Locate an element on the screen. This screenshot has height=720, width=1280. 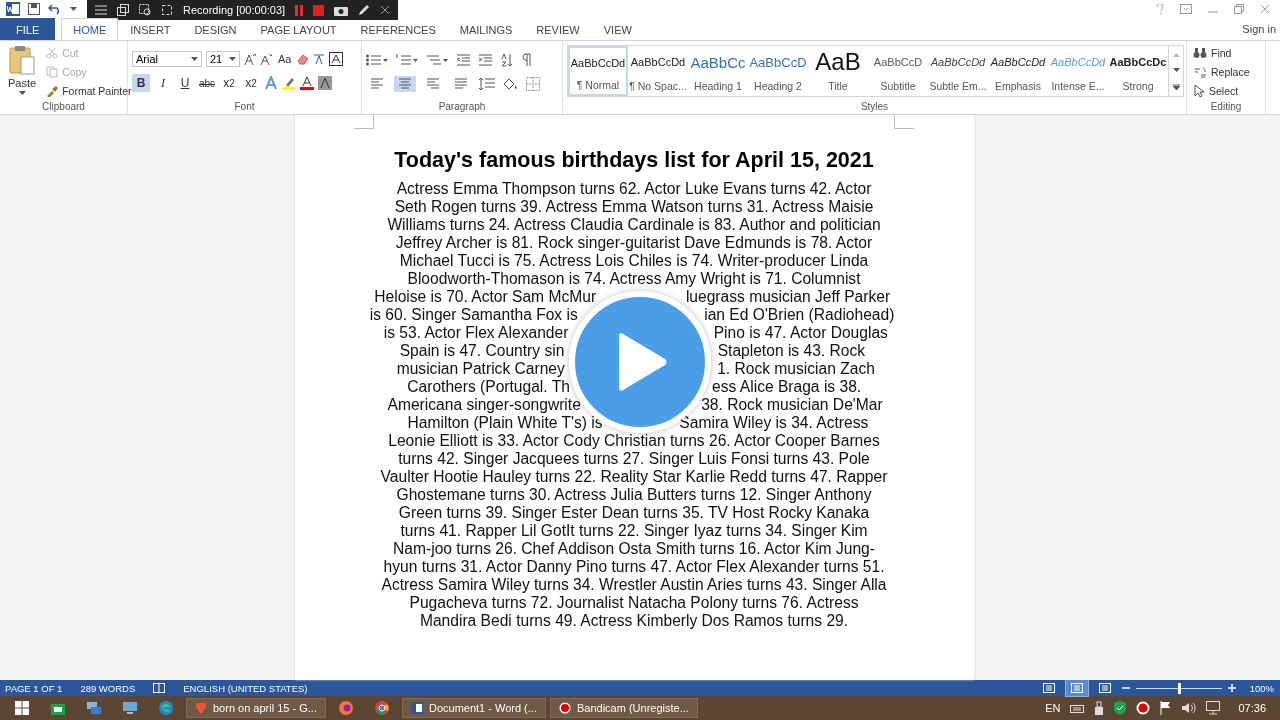
style-gallery-item: AaBbCc Heading 1 is located at coordinates (718, 71).